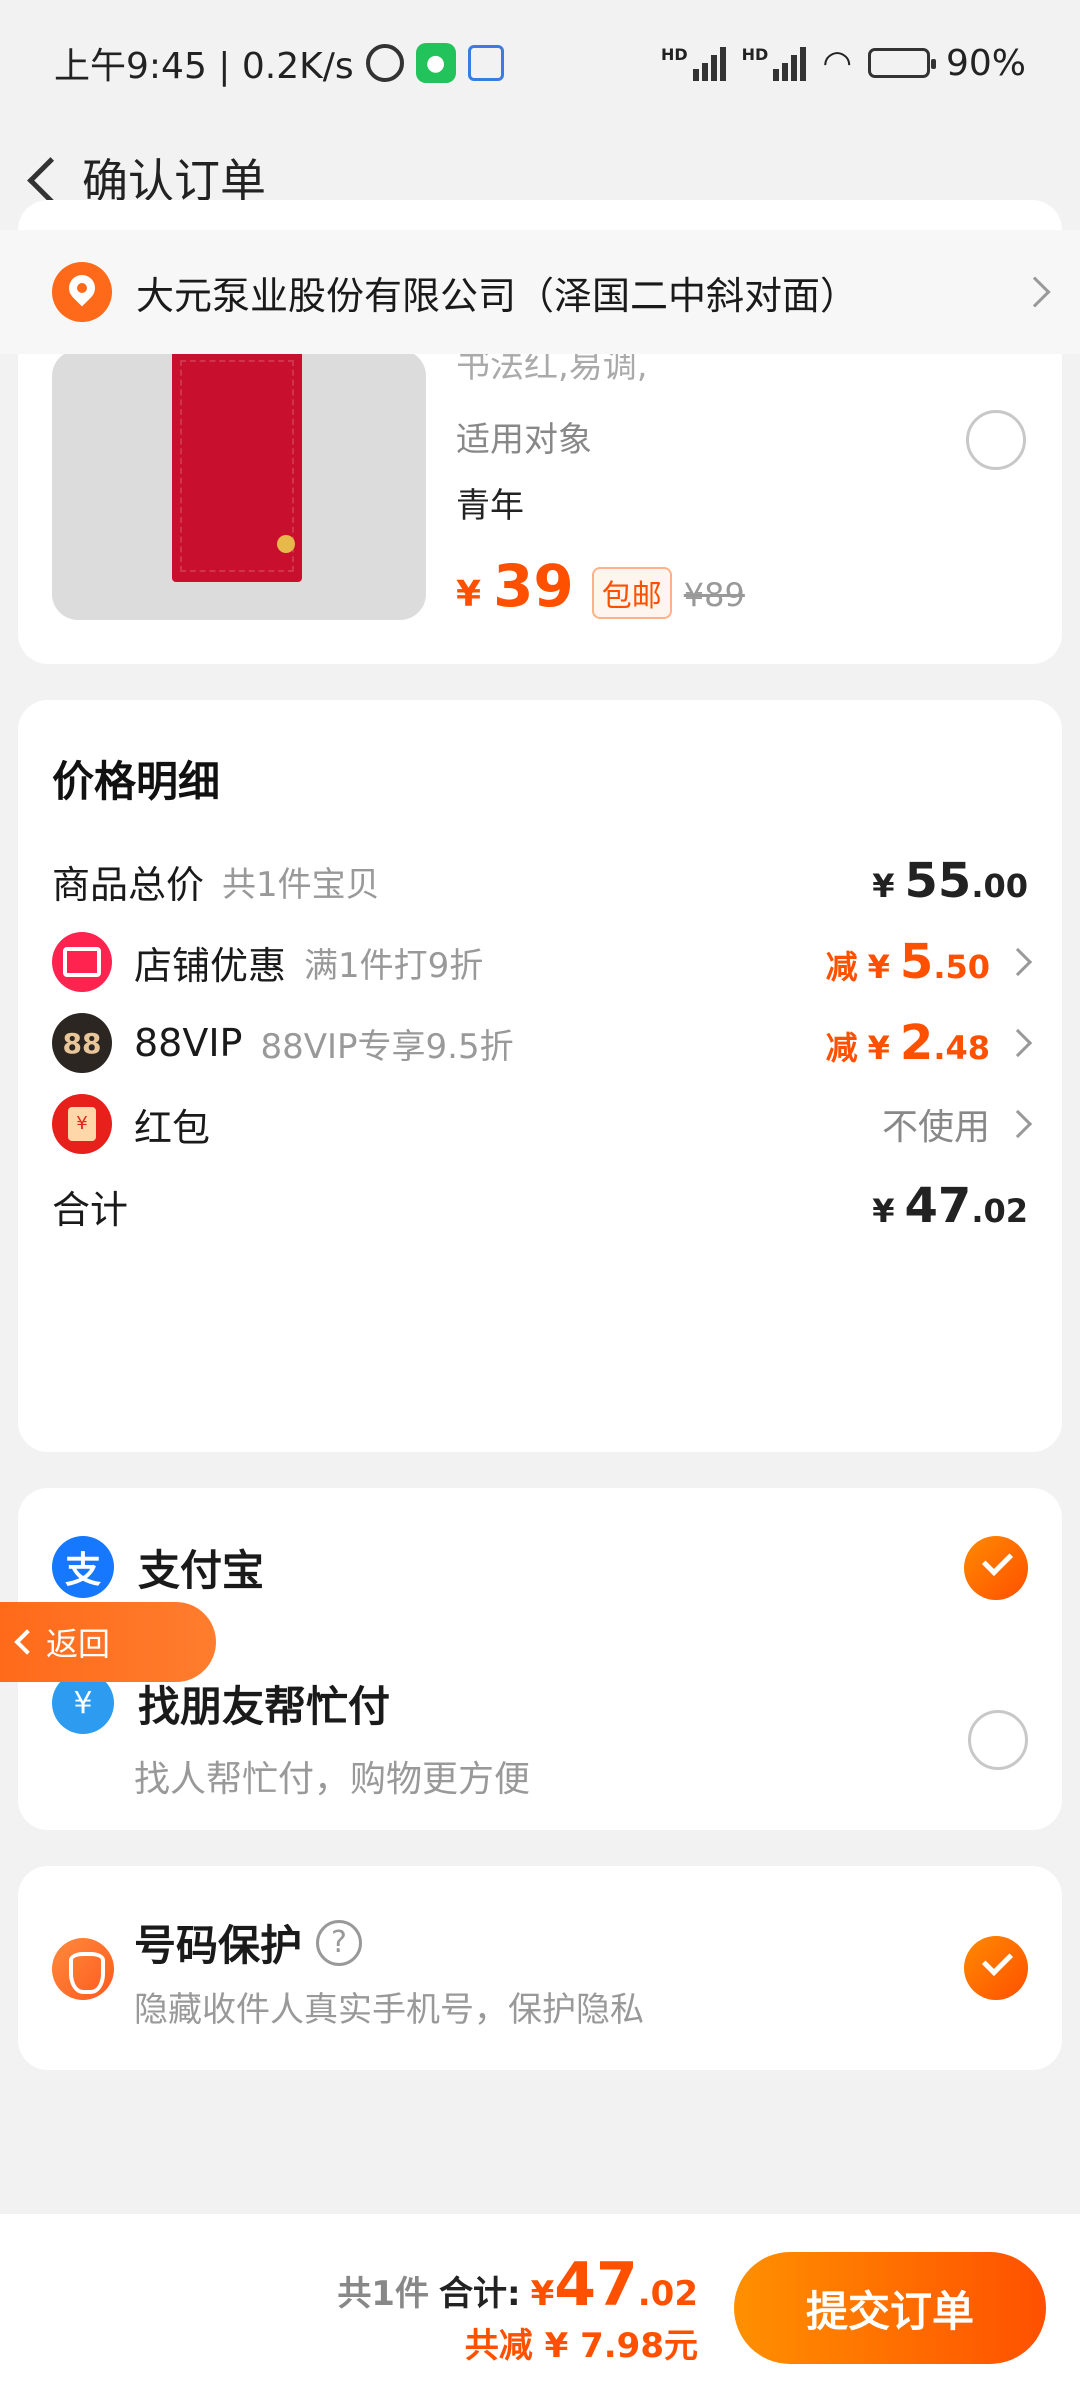 This screenshot has width=1080, height=2400. I want to click on location-pin-icon, so click(82, 292).